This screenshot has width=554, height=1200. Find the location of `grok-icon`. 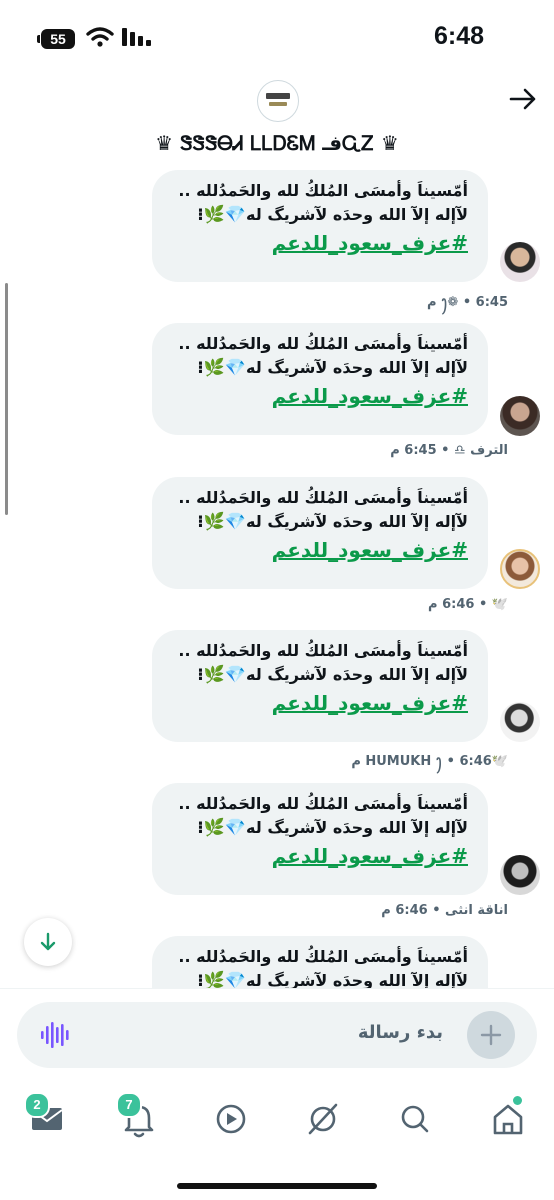

grok-icon is located at coordinates (323, 1119).